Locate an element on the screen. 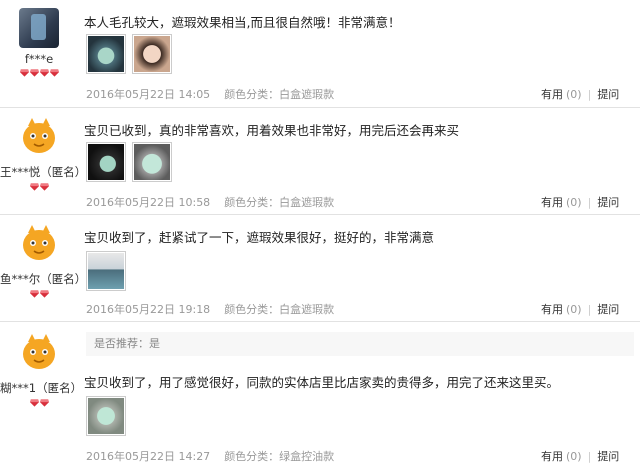 Image resolution: width=640 pixels, height=470 pixels. review-date: 2016年05月22日 14:27 is located at coordinates (148, 456).